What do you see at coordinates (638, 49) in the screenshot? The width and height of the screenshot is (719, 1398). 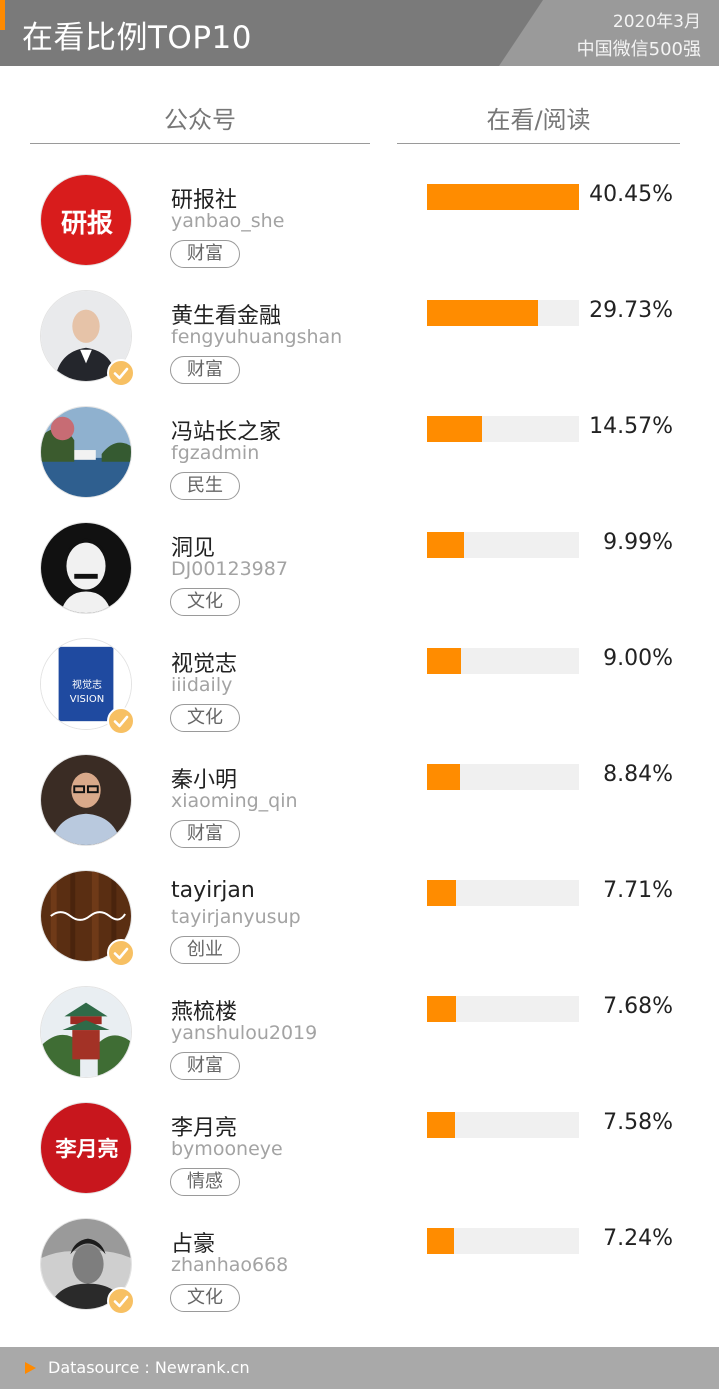 I see `header-subtitle: 中国微信500强` at bounding box center [638, 49].